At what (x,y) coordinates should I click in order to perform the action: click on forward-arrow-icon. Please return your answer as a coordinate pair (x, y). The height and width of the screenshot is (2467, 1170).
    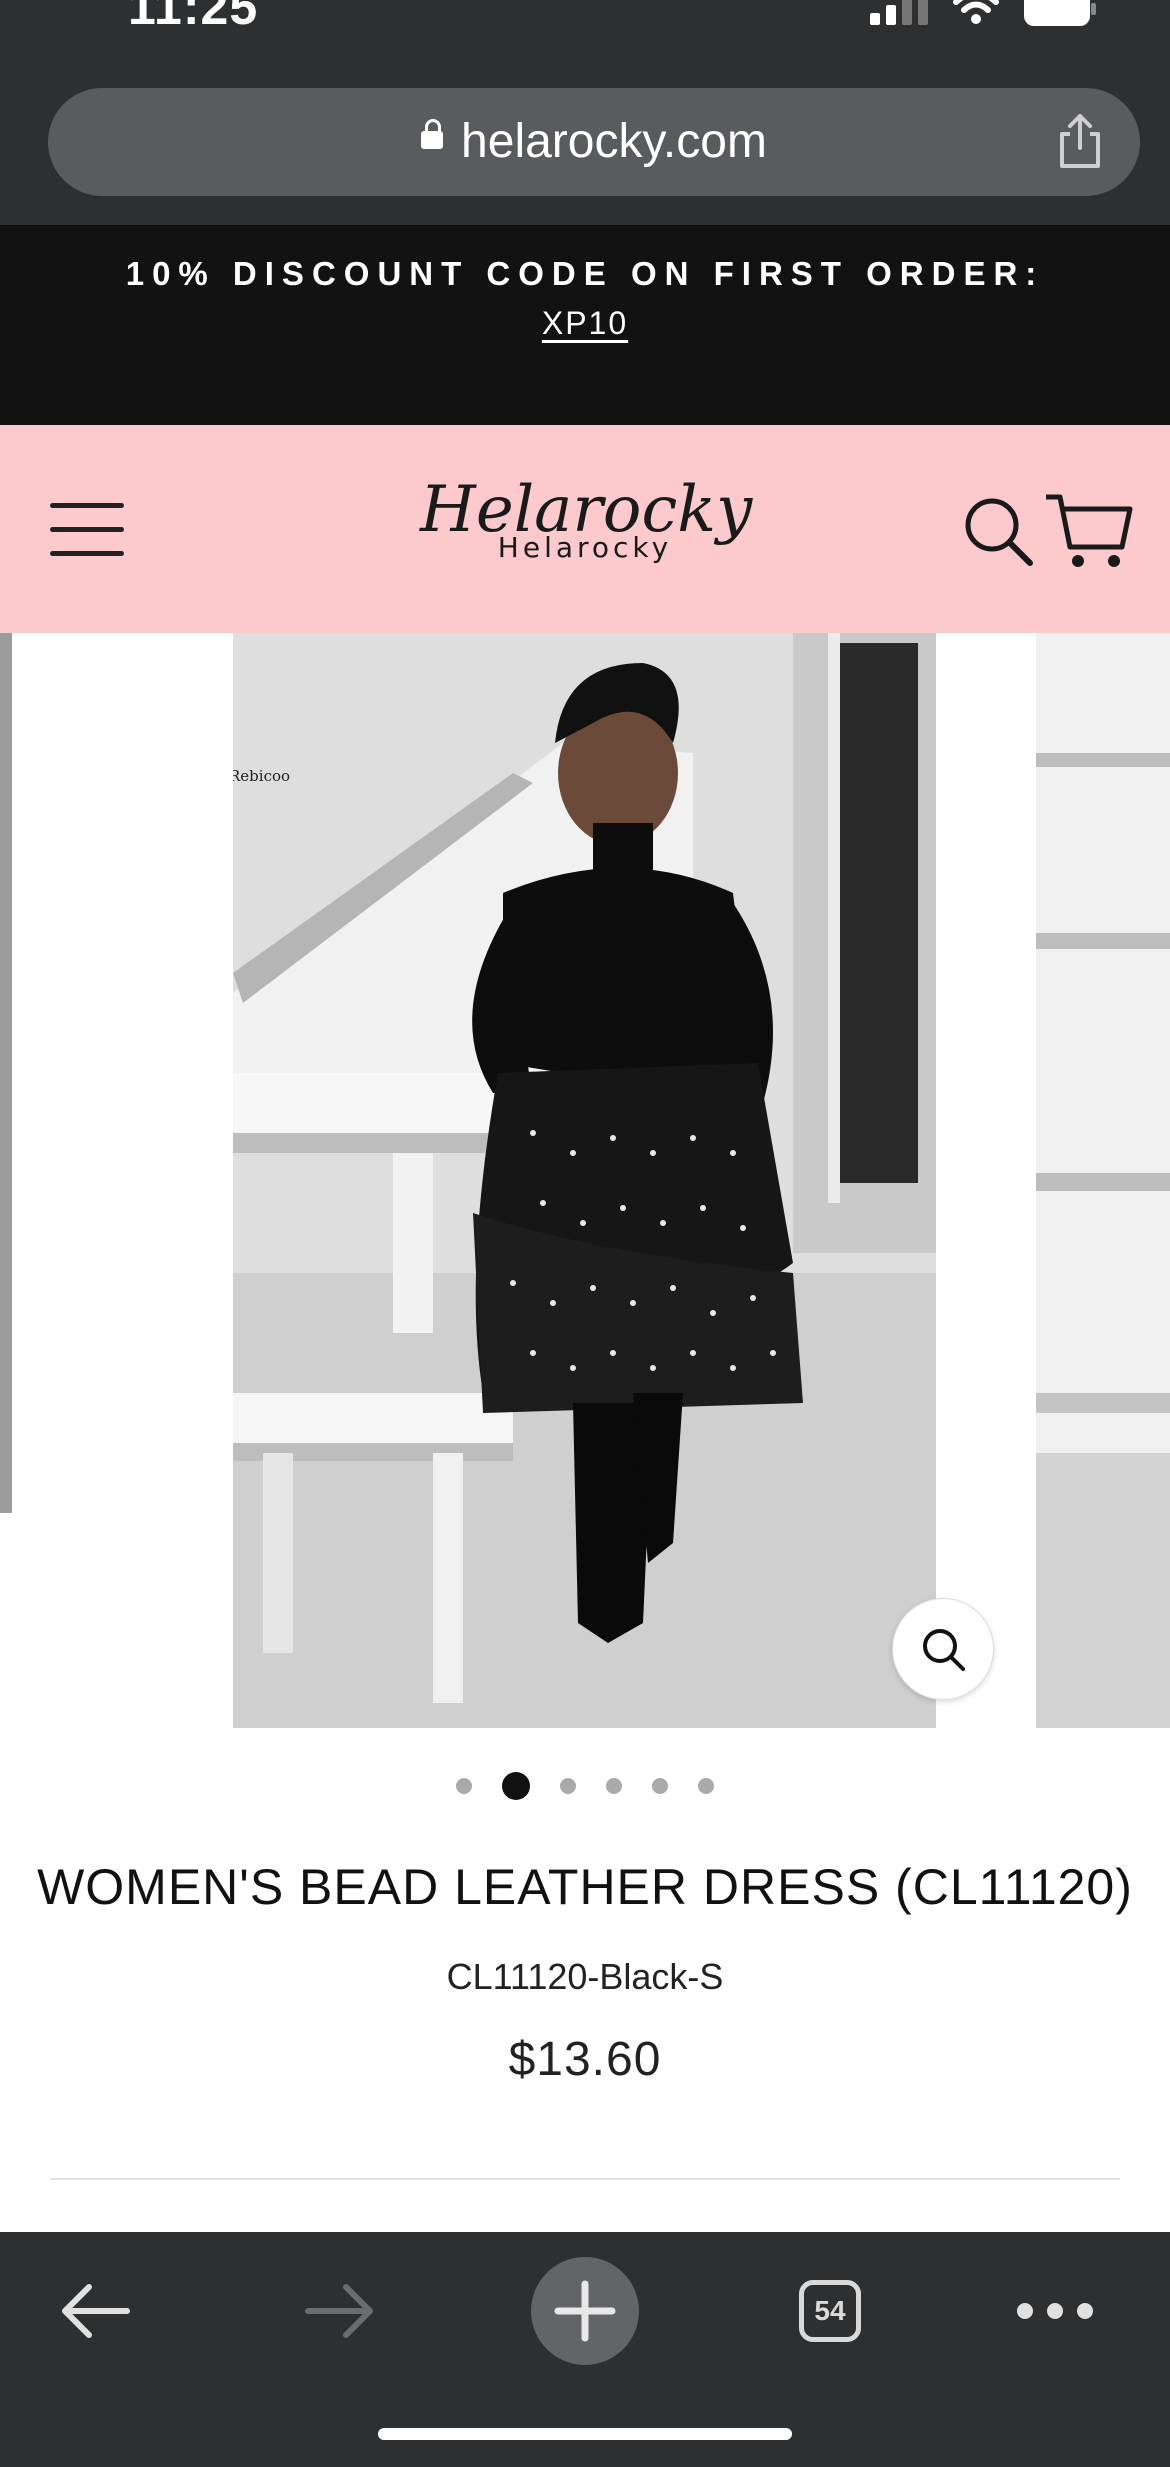
    Looking at the image, I should click on (339, 2311).